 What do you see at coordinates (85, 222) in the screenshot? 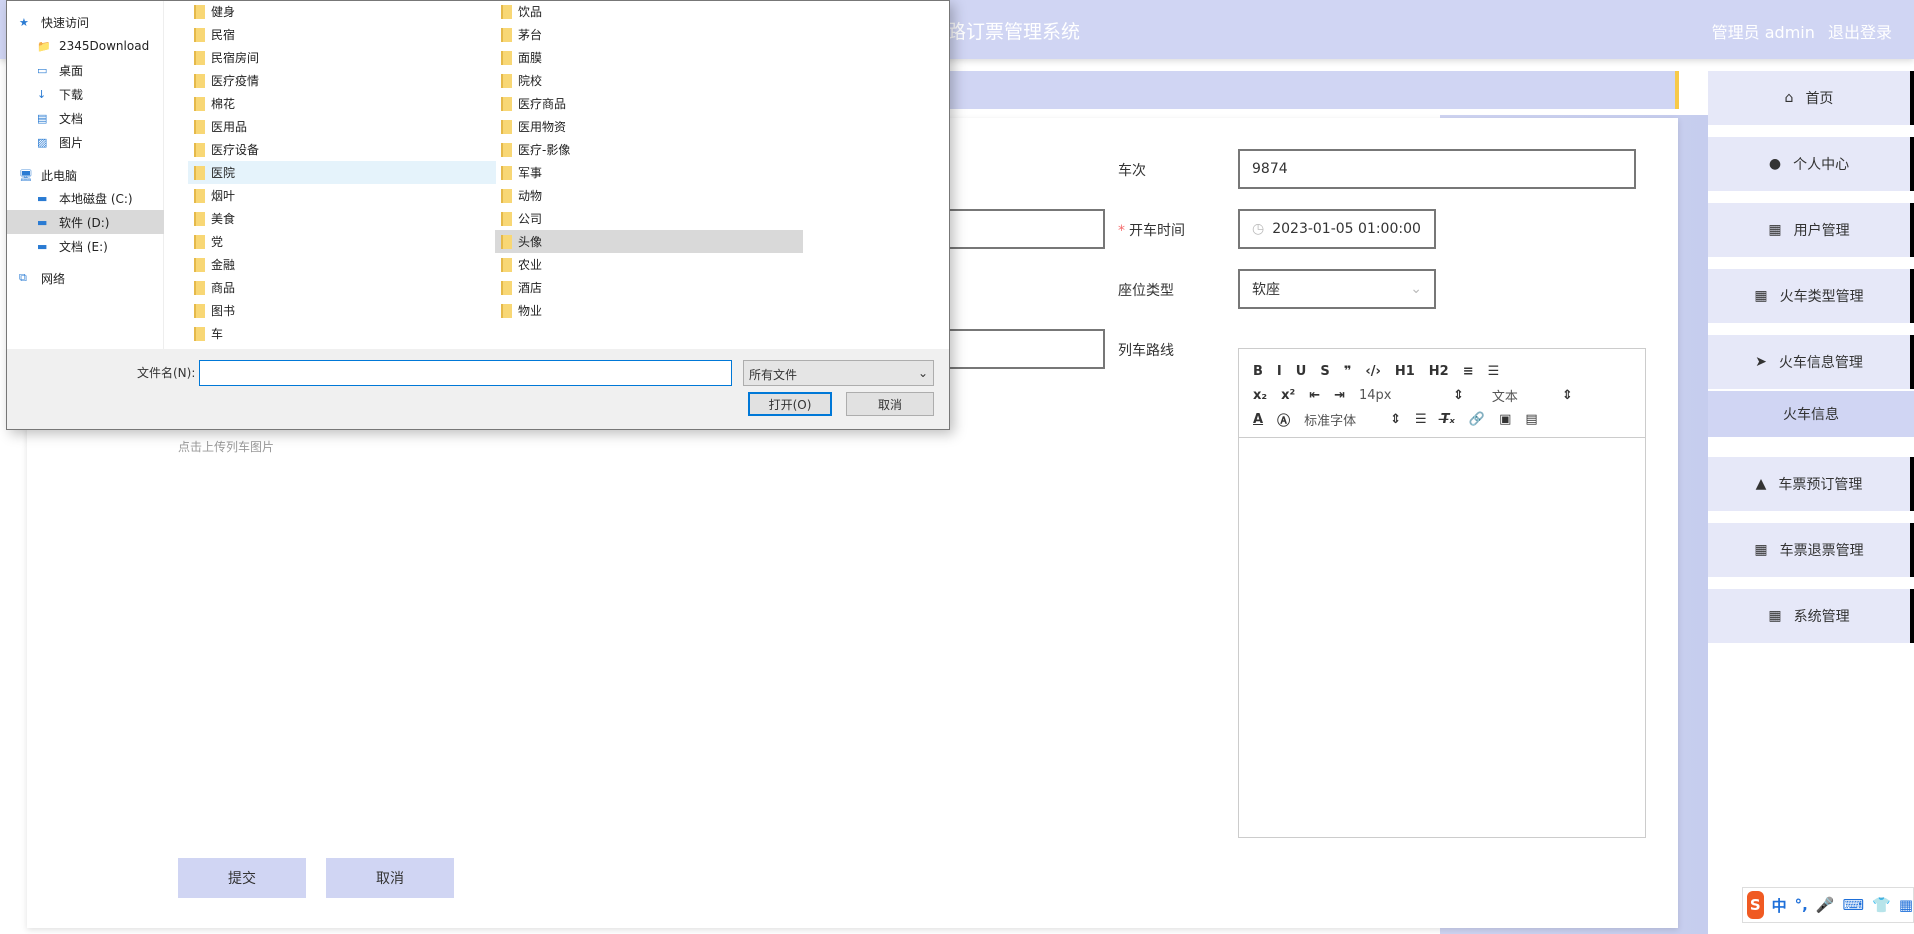
I see `nav-pane-item: ▬ 软件 (D:)` at bounding box center [85, 222].